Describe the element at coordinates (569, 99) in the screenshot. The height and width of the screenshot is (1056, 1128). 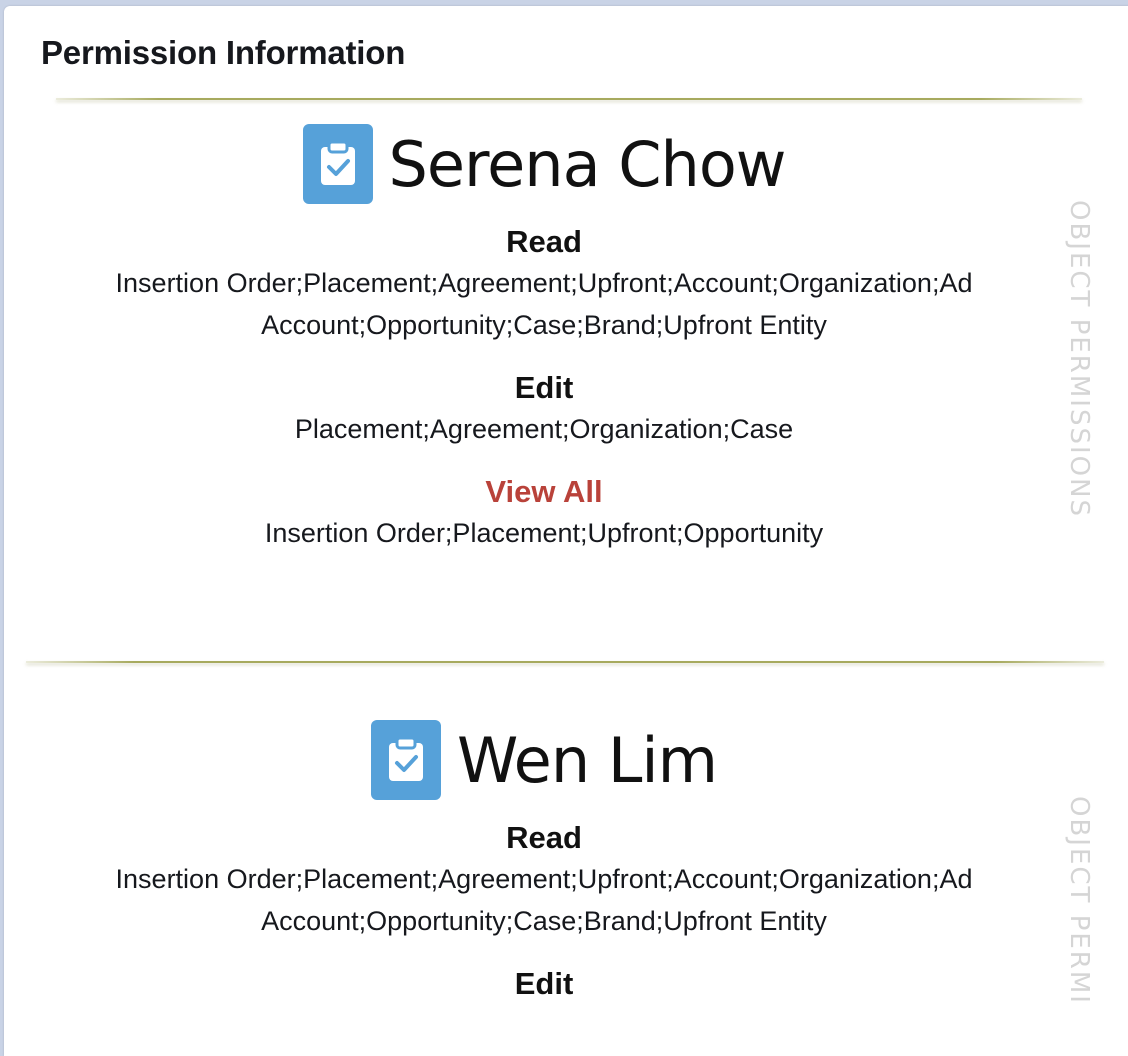
I see `divider-top` at that location.